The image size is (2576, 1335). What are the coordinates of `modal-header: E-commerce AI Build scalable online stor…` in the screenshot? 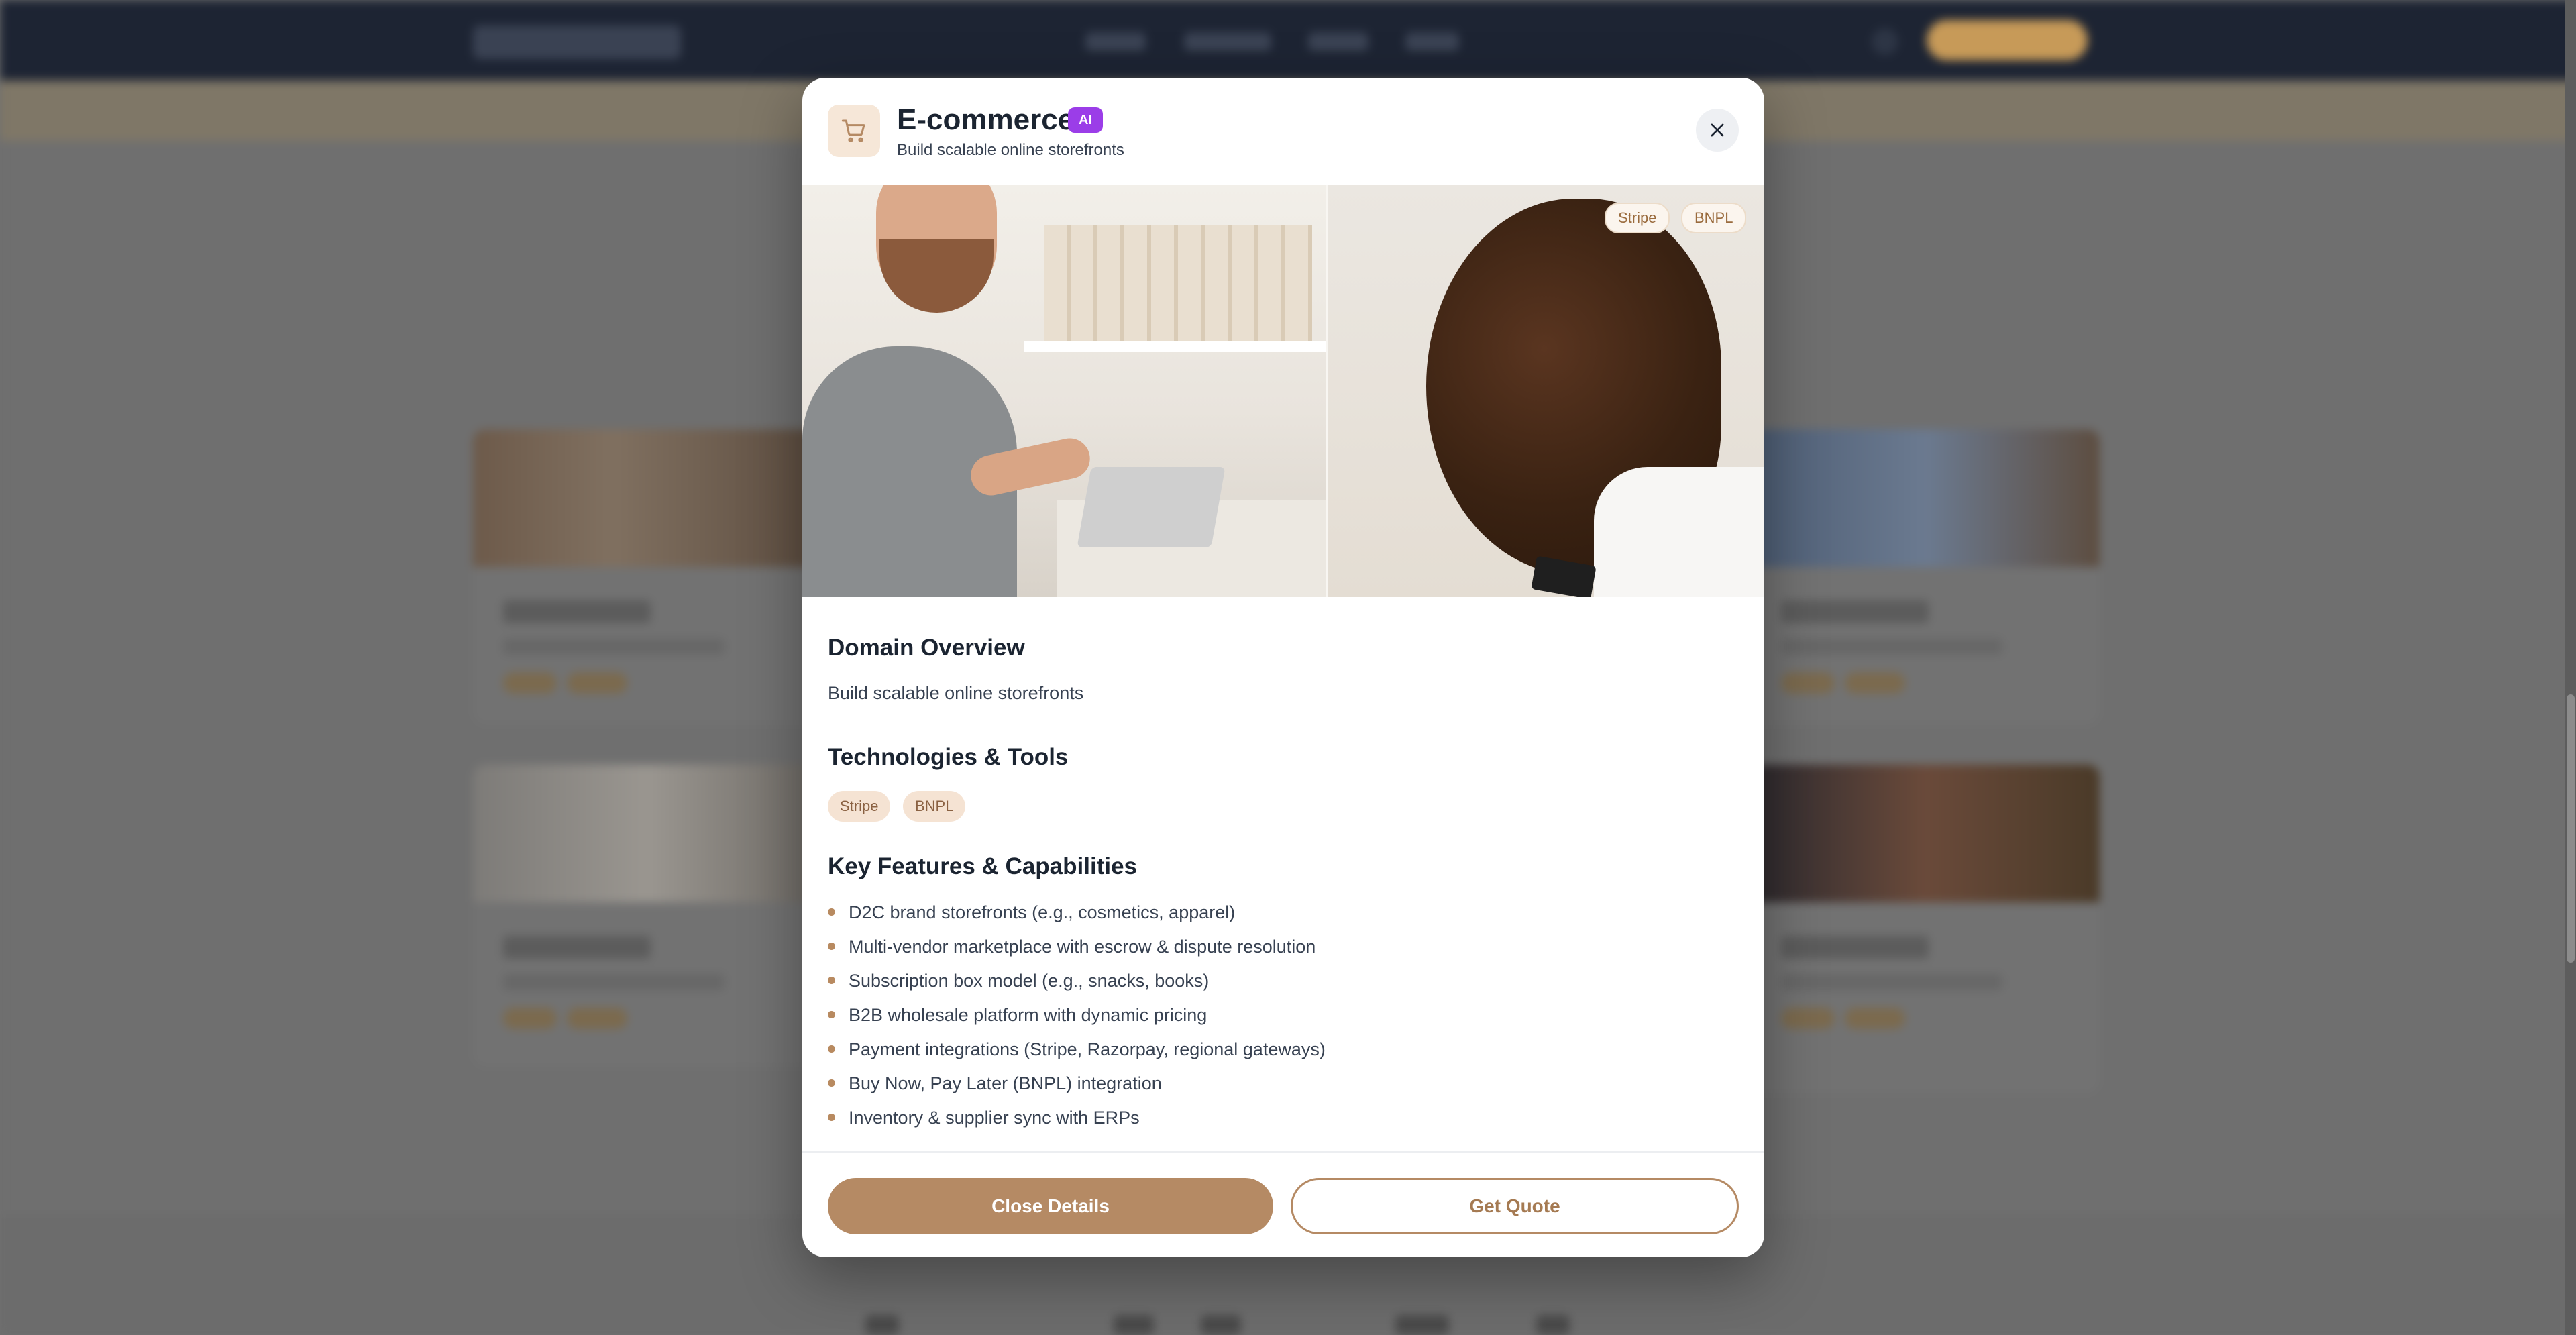 It's located at (1283, 131).